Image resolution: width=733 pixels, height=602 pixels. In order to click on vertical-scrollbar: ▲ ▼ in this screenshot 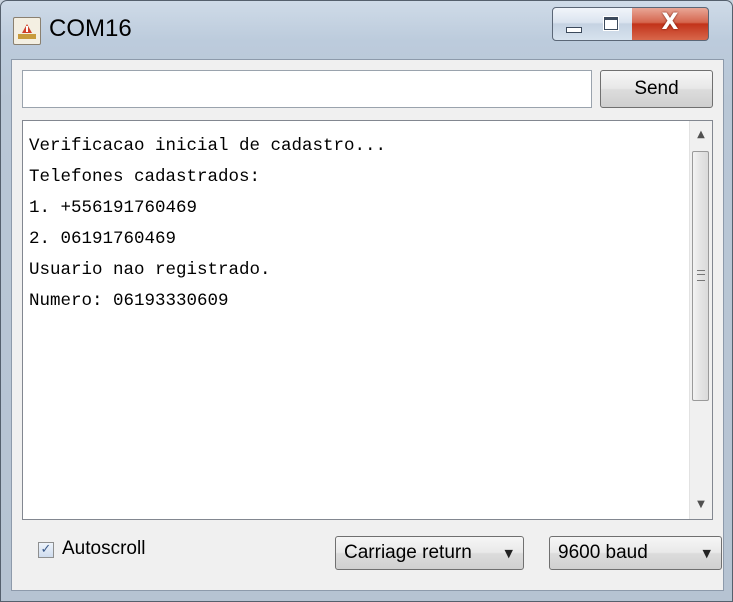, I will do `click(700, 320)`.